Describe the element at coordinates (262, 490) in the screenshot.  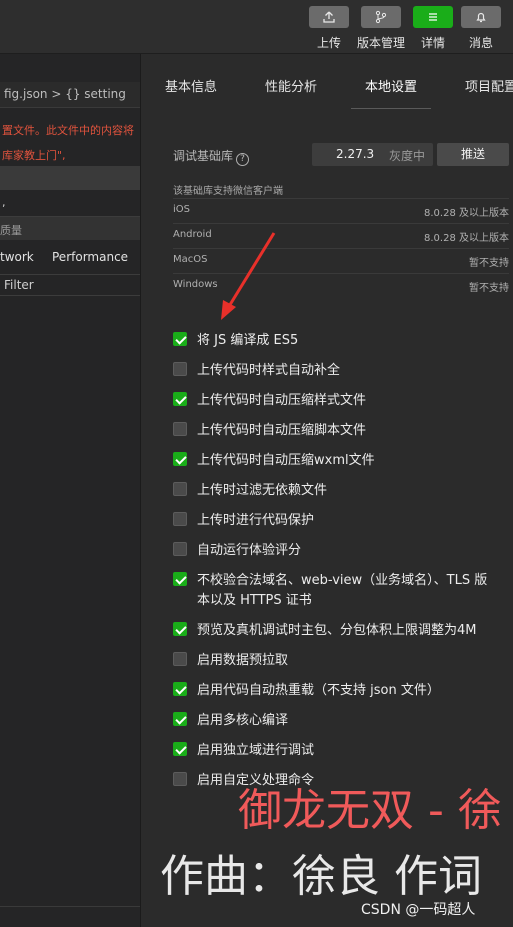
I see `option-label: 上传时过滤无依赖文件` at that location.